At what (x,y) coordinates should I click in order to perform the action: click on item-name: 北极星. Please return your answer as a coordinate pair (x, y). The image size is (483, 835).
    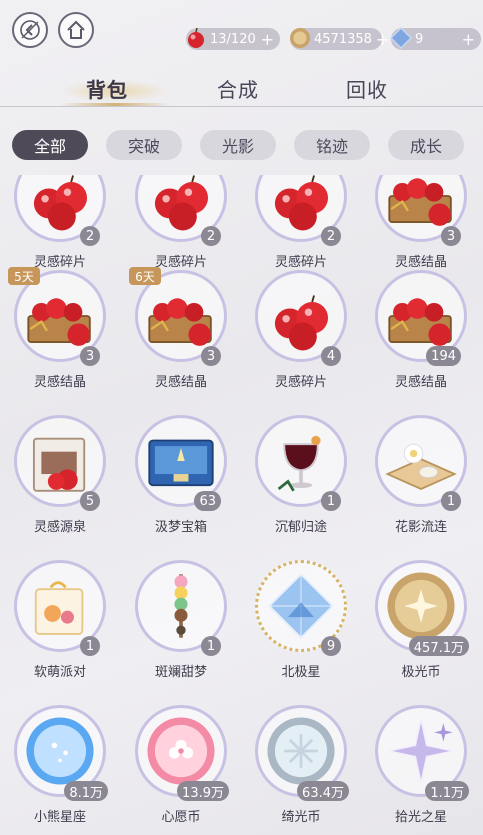
    Looking at the image, I should click on (301, 672).